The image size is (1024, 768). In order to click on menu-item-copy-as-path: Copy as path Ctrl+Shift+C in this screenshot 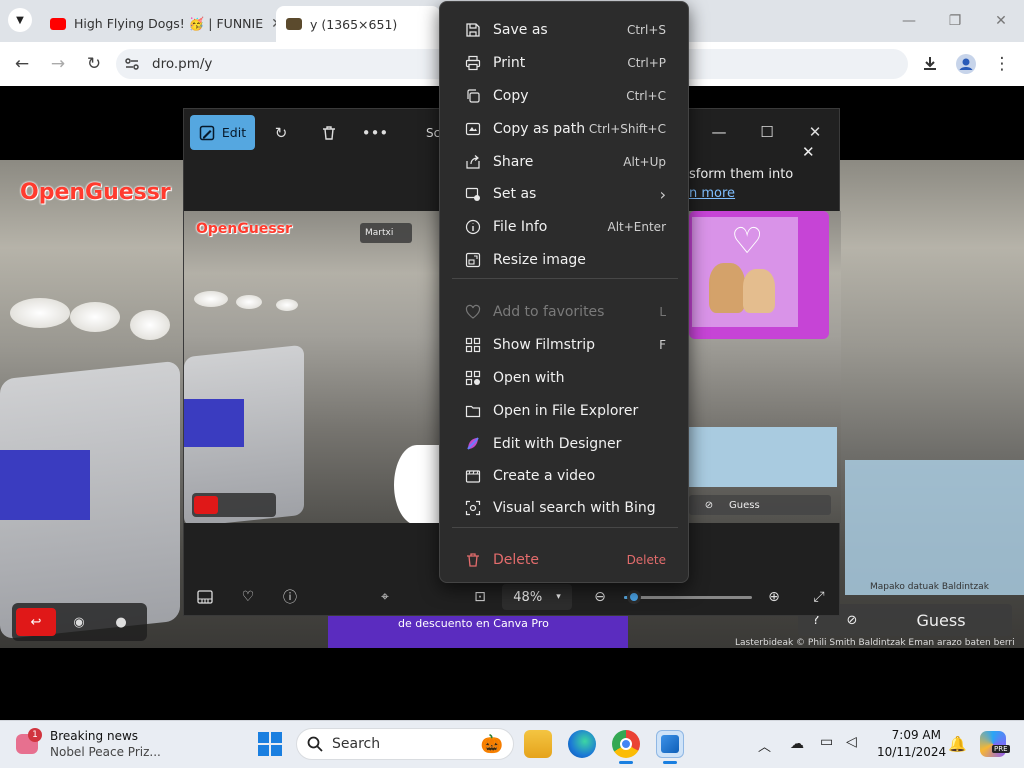, I will do `click(565, 129)`.